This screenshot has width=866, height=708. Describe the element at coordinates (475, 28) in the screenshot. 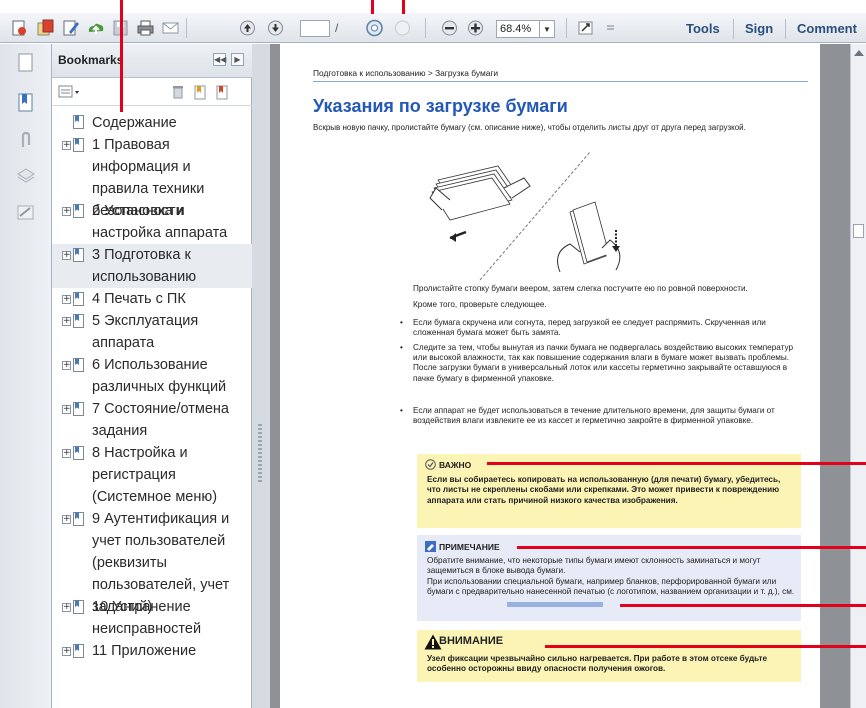

I see `zoom-in-icon` at that location.